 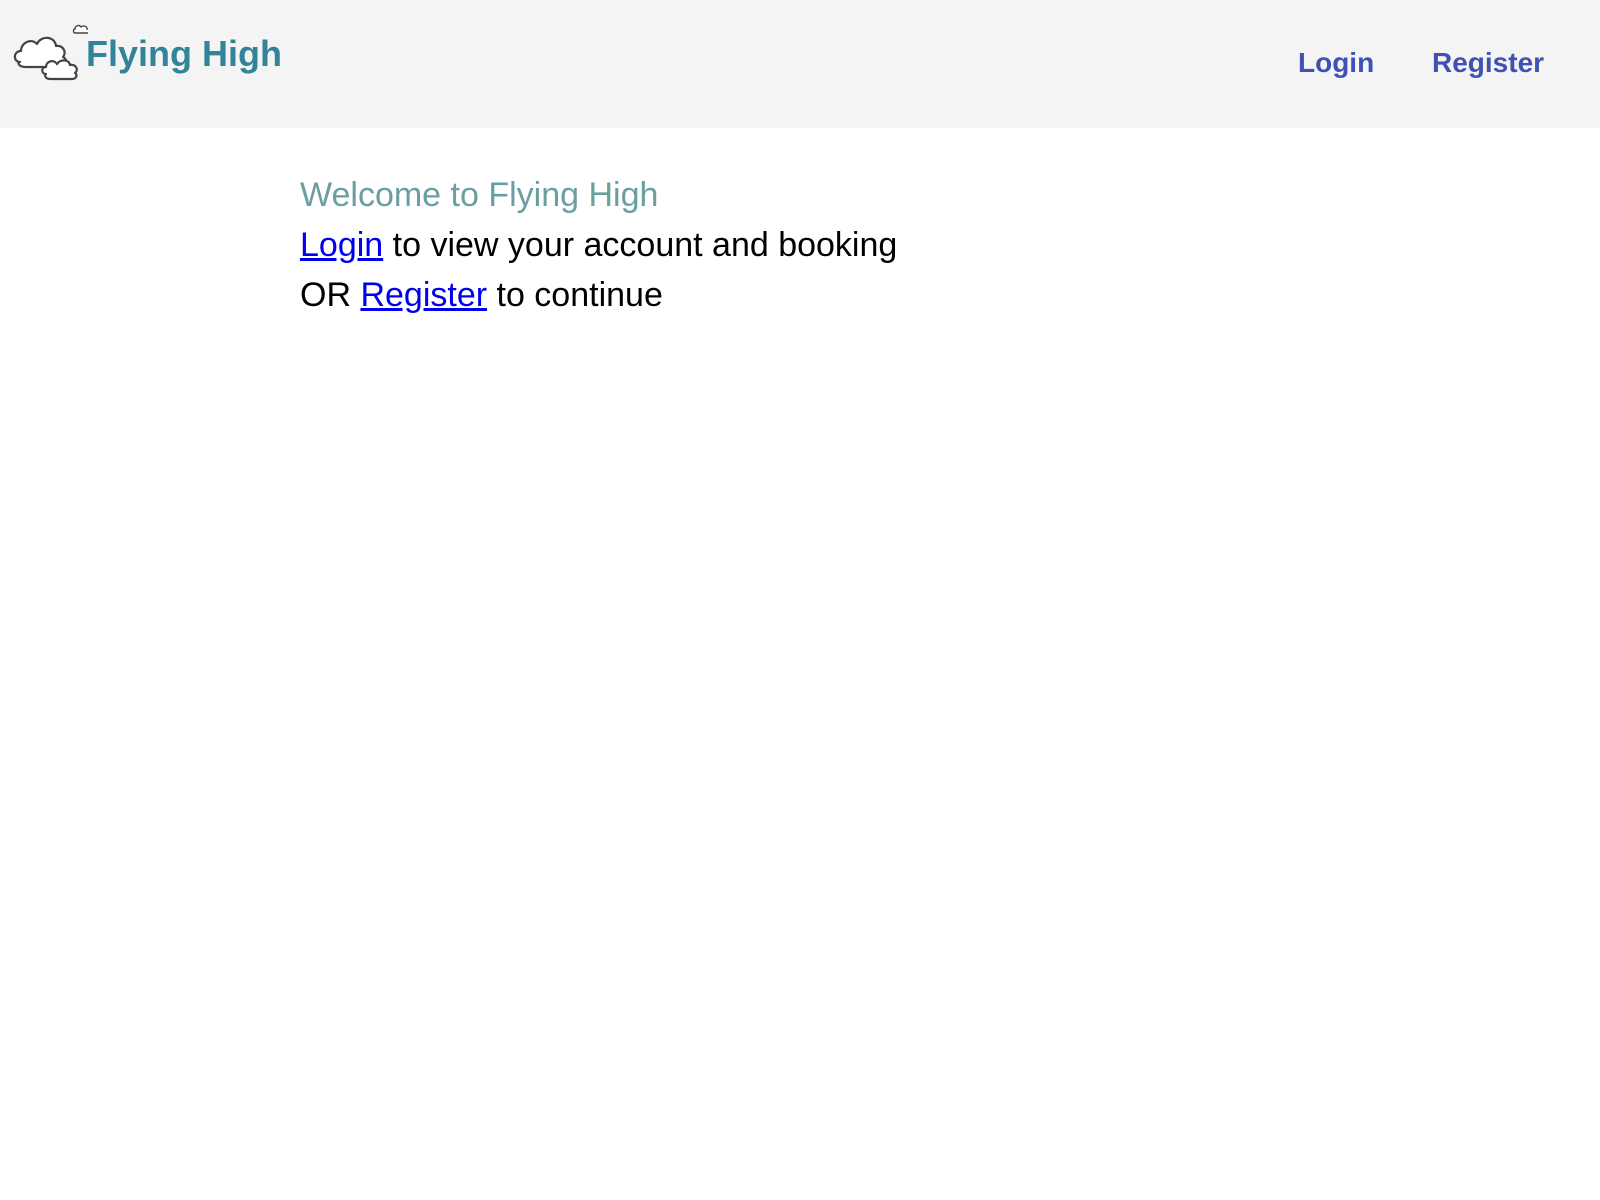 What do you see at coordinates (1488, 63) in the screenshot?
I see `nav-register-link: Register` at bounding box center [1488, 63].